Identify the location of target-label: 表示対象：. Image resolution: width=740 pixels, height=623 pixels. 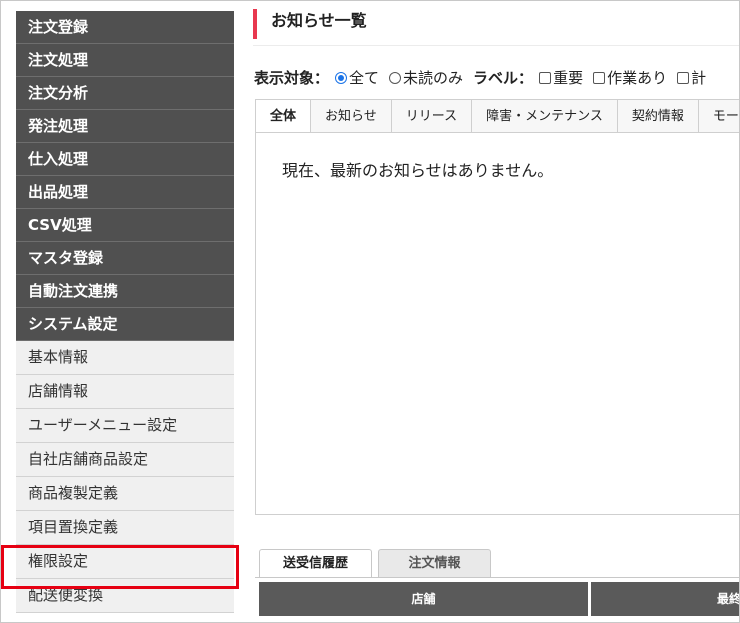
(292, 78).